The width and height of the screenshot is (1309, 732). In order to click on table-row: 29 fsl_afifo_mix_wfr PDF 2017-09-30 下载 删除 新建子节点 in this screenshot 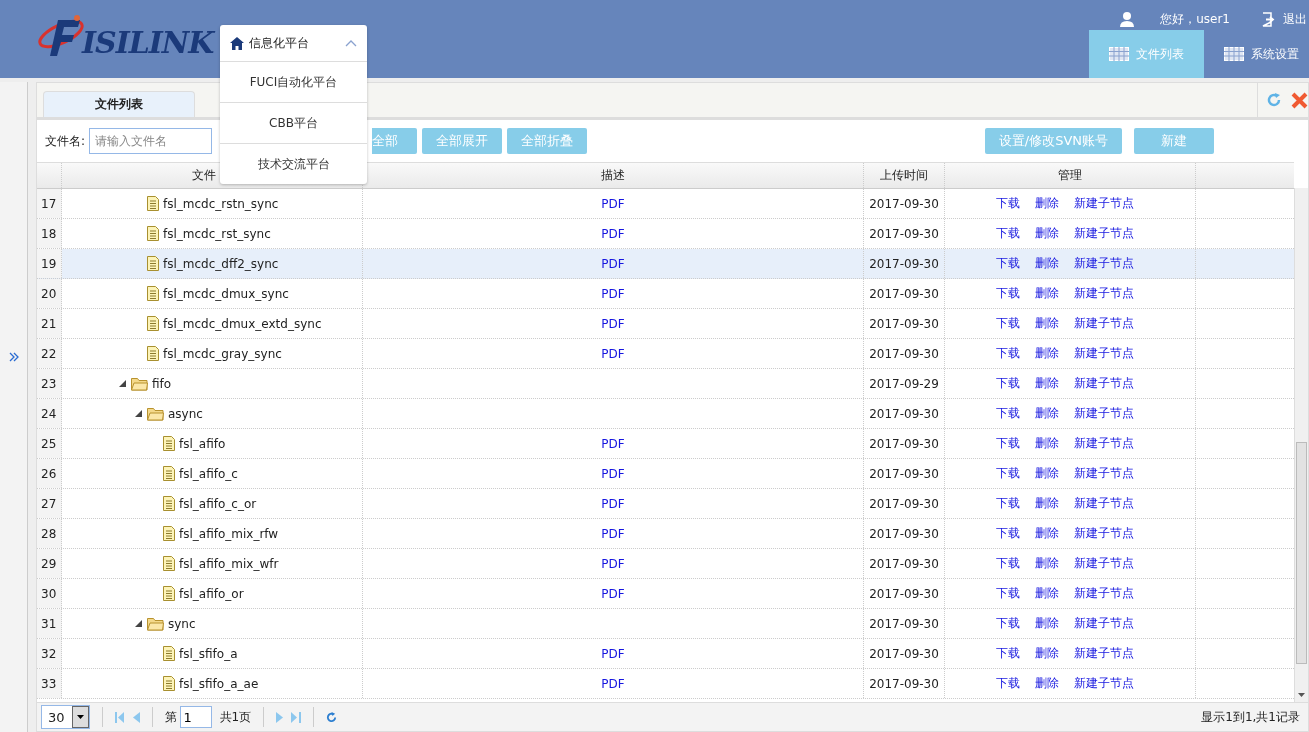, I will do `click(665, 564)`.